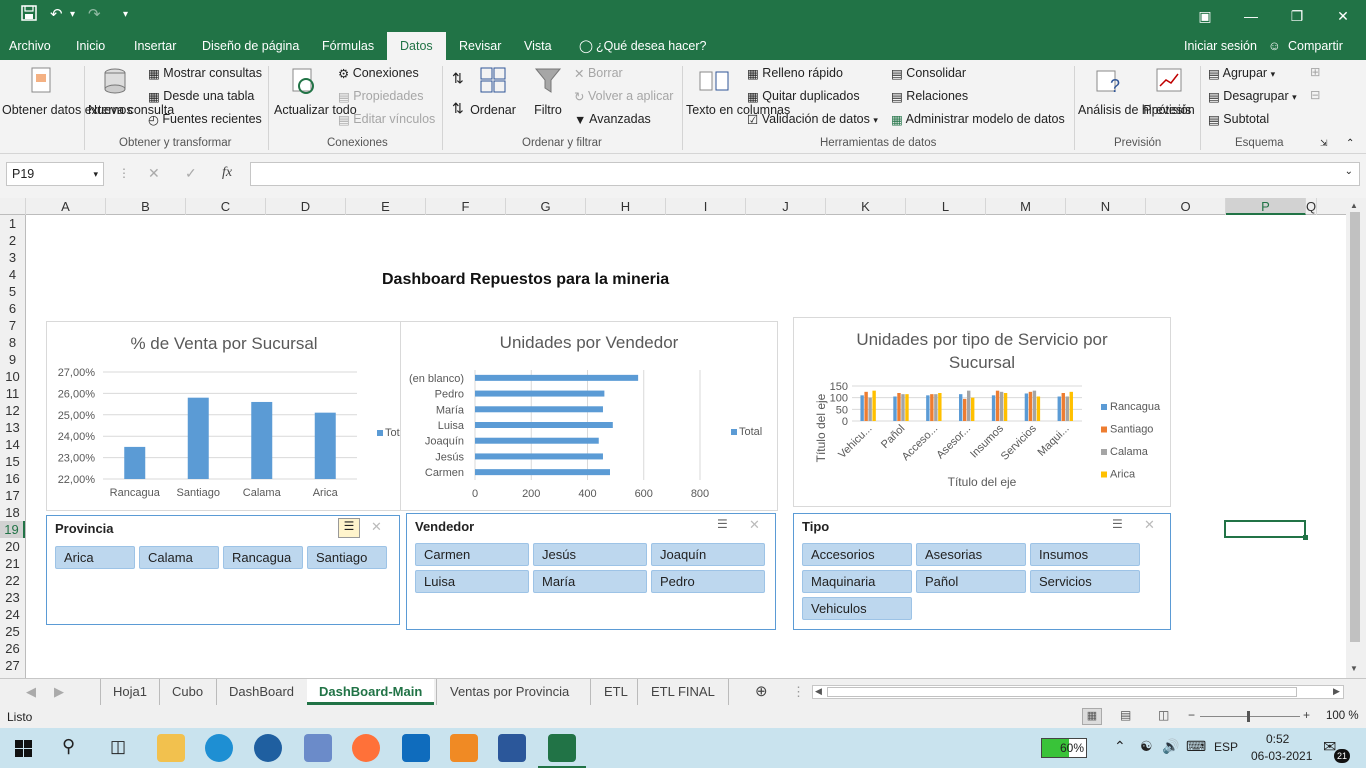 Image resolution: width=1366 pixels, height=768 pixels. What do you see at coordinates (1315, 71) in the screenshot?
I see `show-detail-icon: ⊞` at bounding box center [1315, 71].